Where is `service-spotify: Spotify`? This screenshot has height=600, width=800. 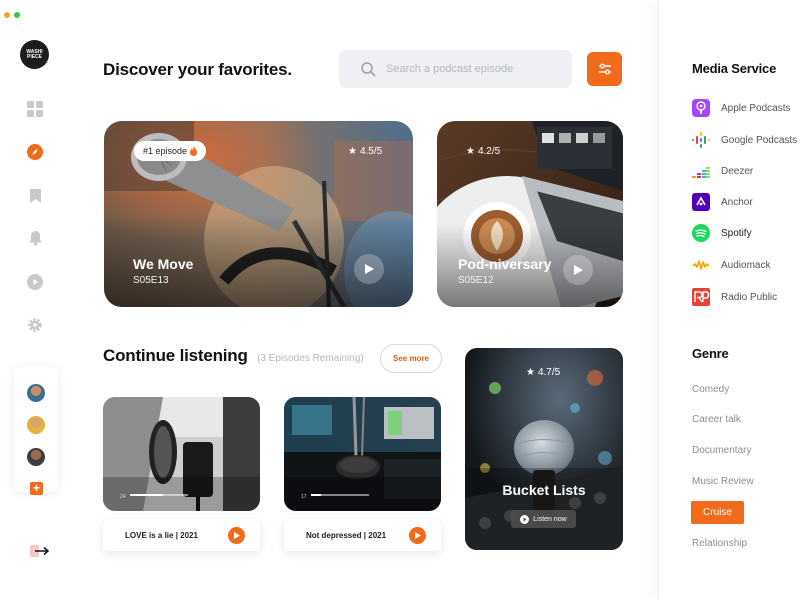
service-spotify: Spotify is located at coordinates (722, 233).